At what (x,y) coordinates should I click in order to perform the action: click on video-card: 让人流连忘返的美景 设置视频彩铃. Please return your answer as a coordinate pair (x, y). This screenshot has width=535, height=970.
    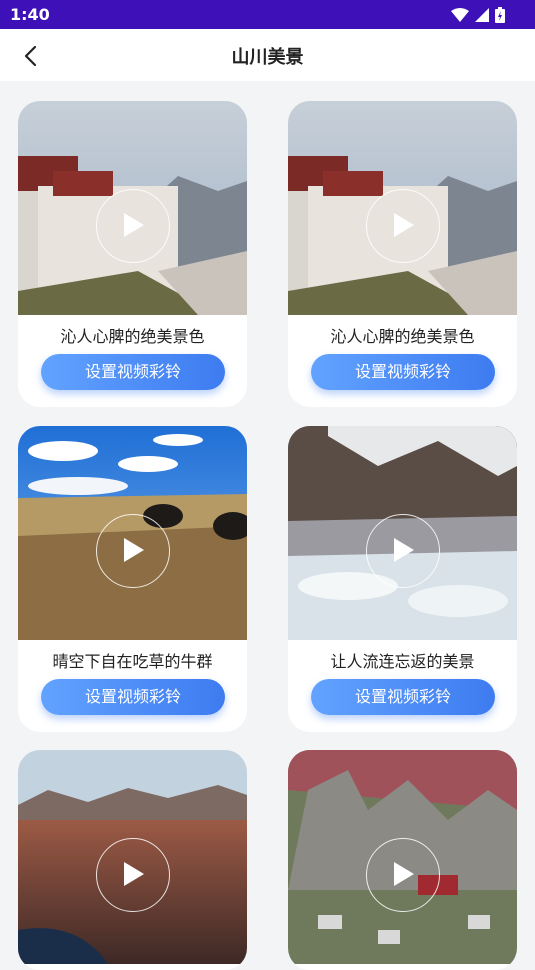
    Looking at the image, I should click on (402, 579).